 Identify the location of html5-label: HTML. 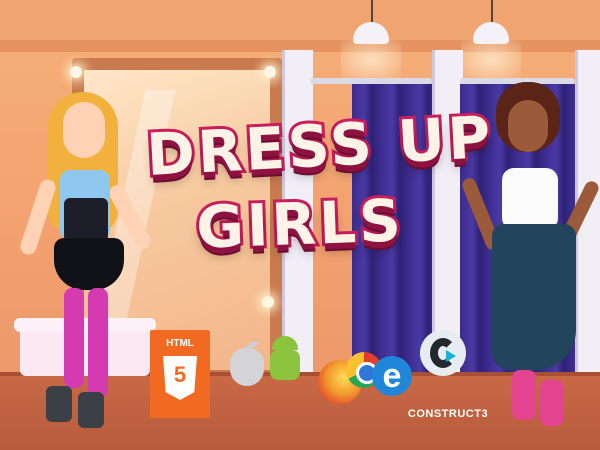
(180, 343).